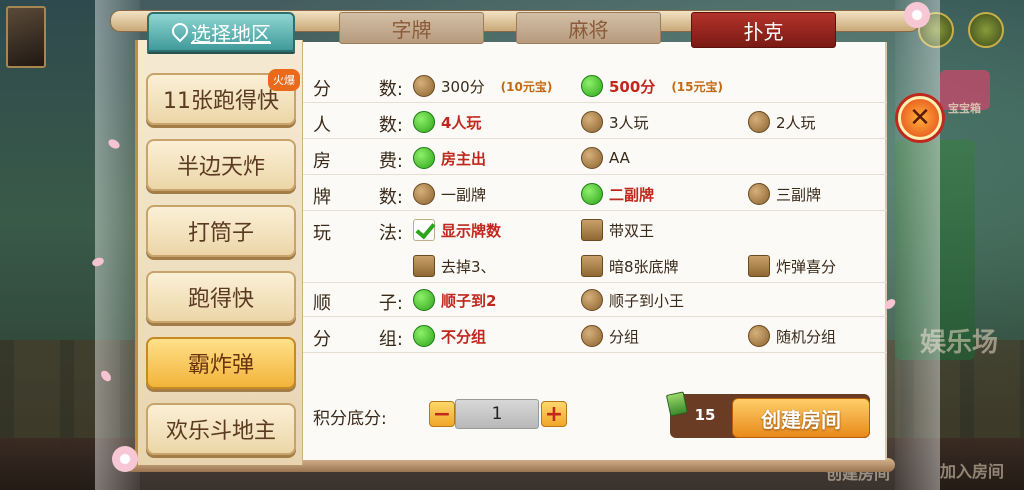 Image resolution: width=1024 pixels, height=490 pixels. I want to click on gift-label: 宝宝箱, so click(964, 108).